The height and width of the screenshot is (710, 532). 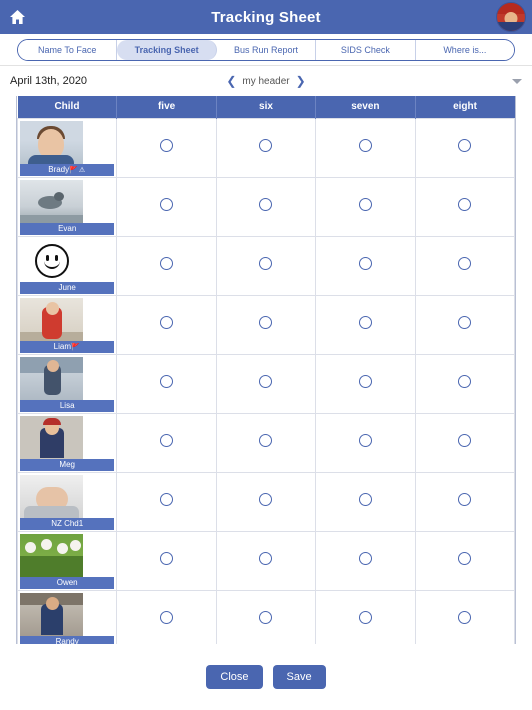 I want to click on tab-sids-check: SIDS Check, so click(x=366, y=49).